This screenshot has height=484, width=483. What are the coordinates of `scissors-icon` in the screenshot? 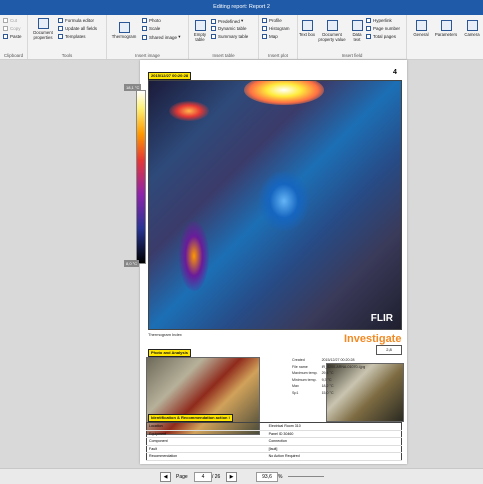 It's located at (5, 20).